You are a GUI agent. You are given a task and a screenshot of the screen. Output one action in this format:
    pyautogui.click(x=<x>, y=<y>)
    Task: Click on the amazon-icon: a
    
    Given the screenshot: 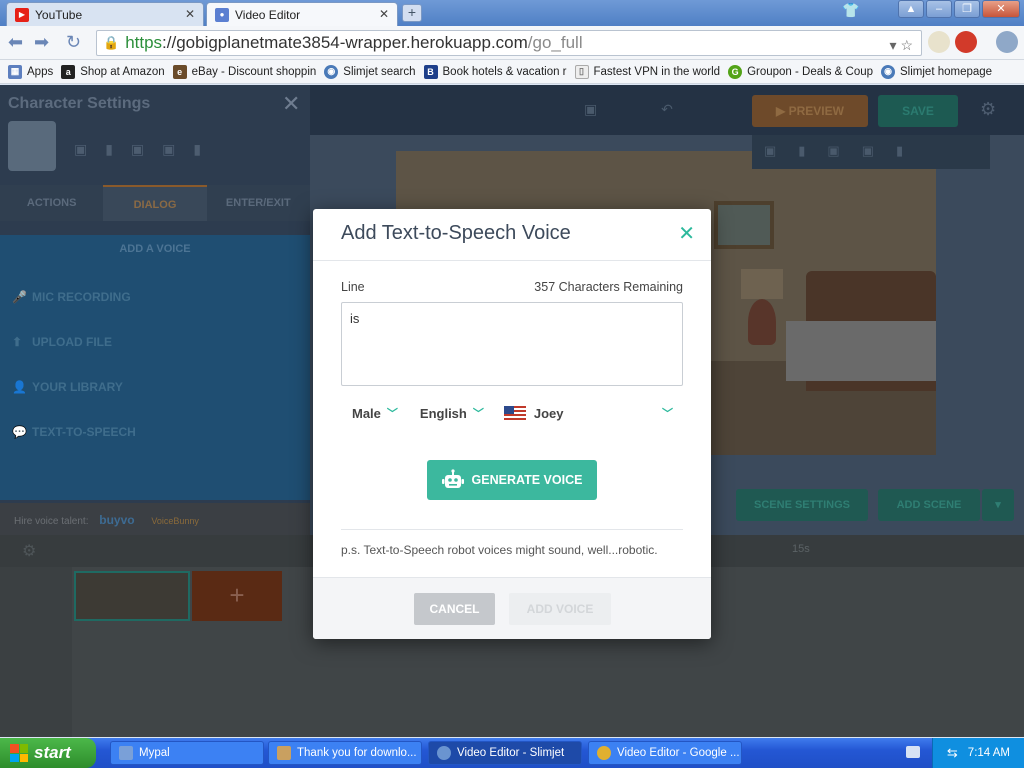 What is the action you would take?
    pyautogui.click(x=68, y=71)
    